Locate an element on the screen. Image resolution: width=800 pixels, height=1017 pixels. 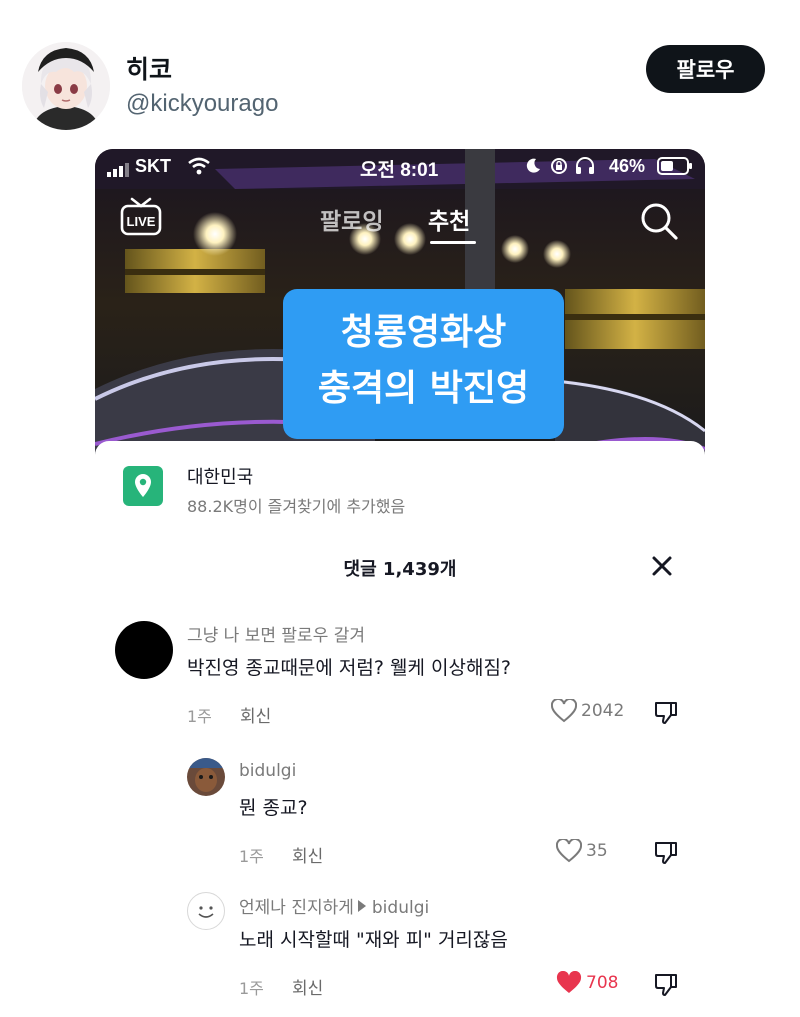
search-icon is located at coordinates (659, 223).